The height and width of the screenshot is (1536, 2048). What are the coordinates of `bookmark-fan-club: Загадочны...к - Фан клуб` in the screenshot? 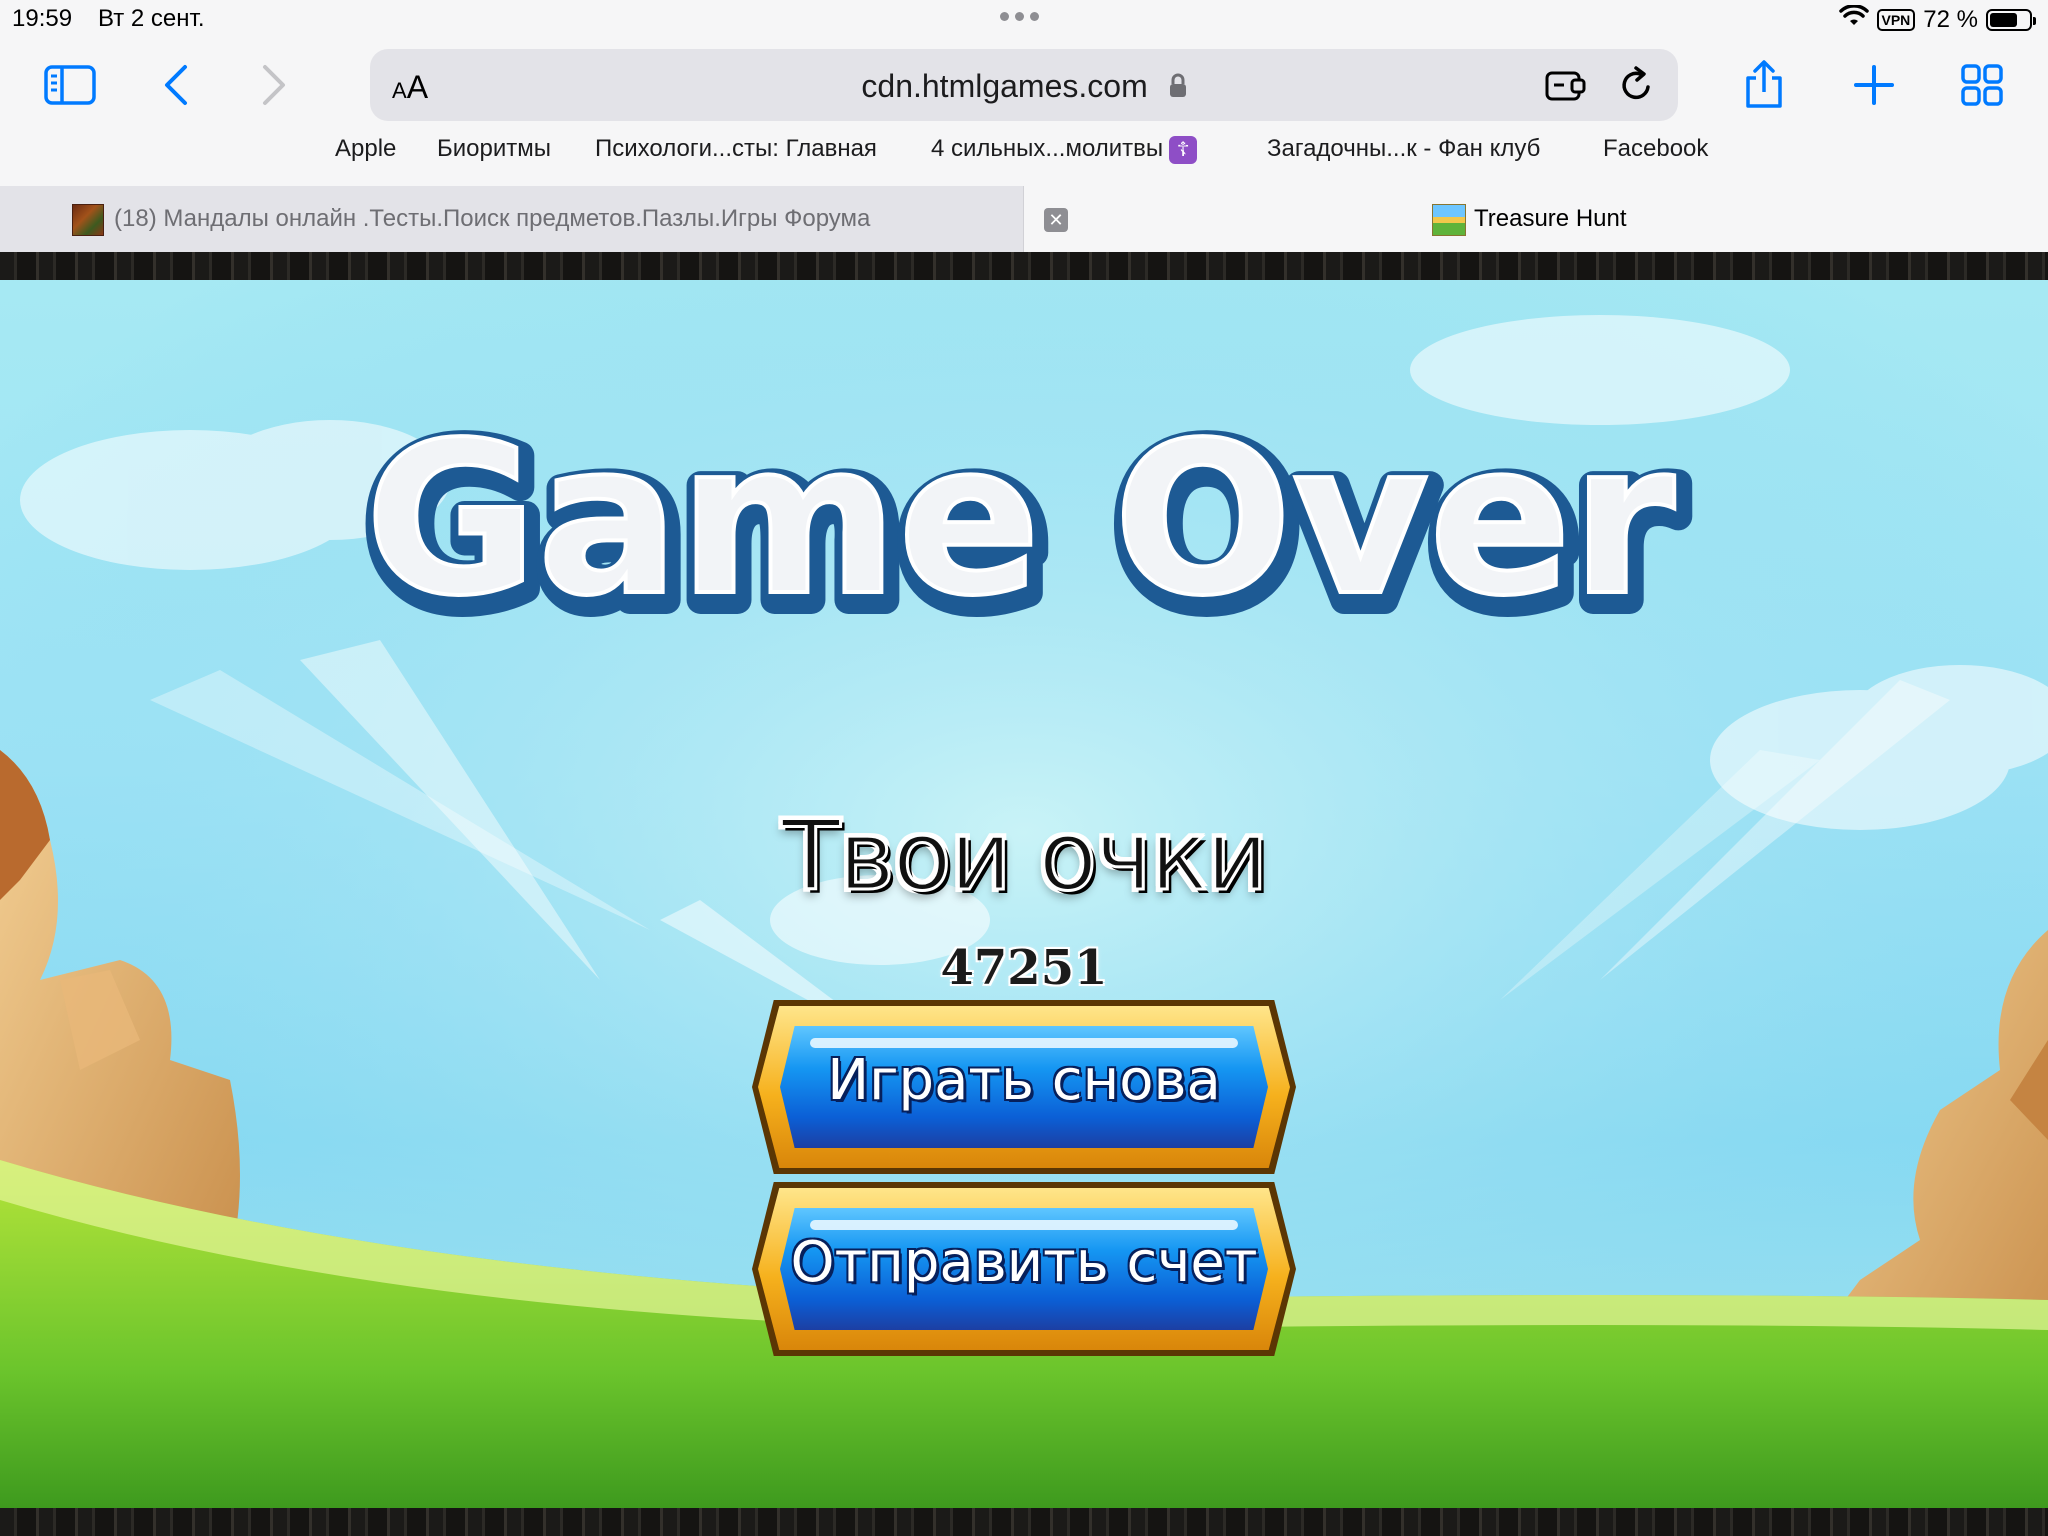 It's located at (1403, 149).